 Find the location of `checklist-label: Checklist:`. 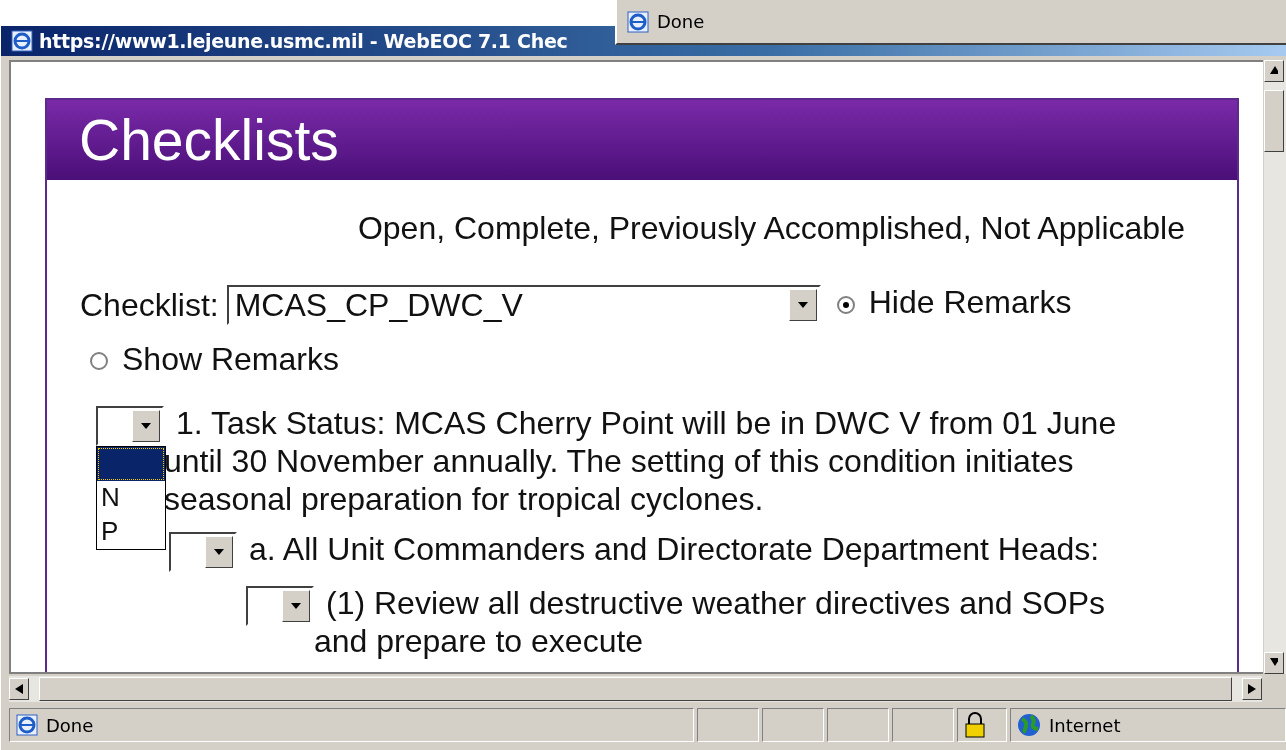

checklist-label: Checklist: is located at coordinates (149, 305).